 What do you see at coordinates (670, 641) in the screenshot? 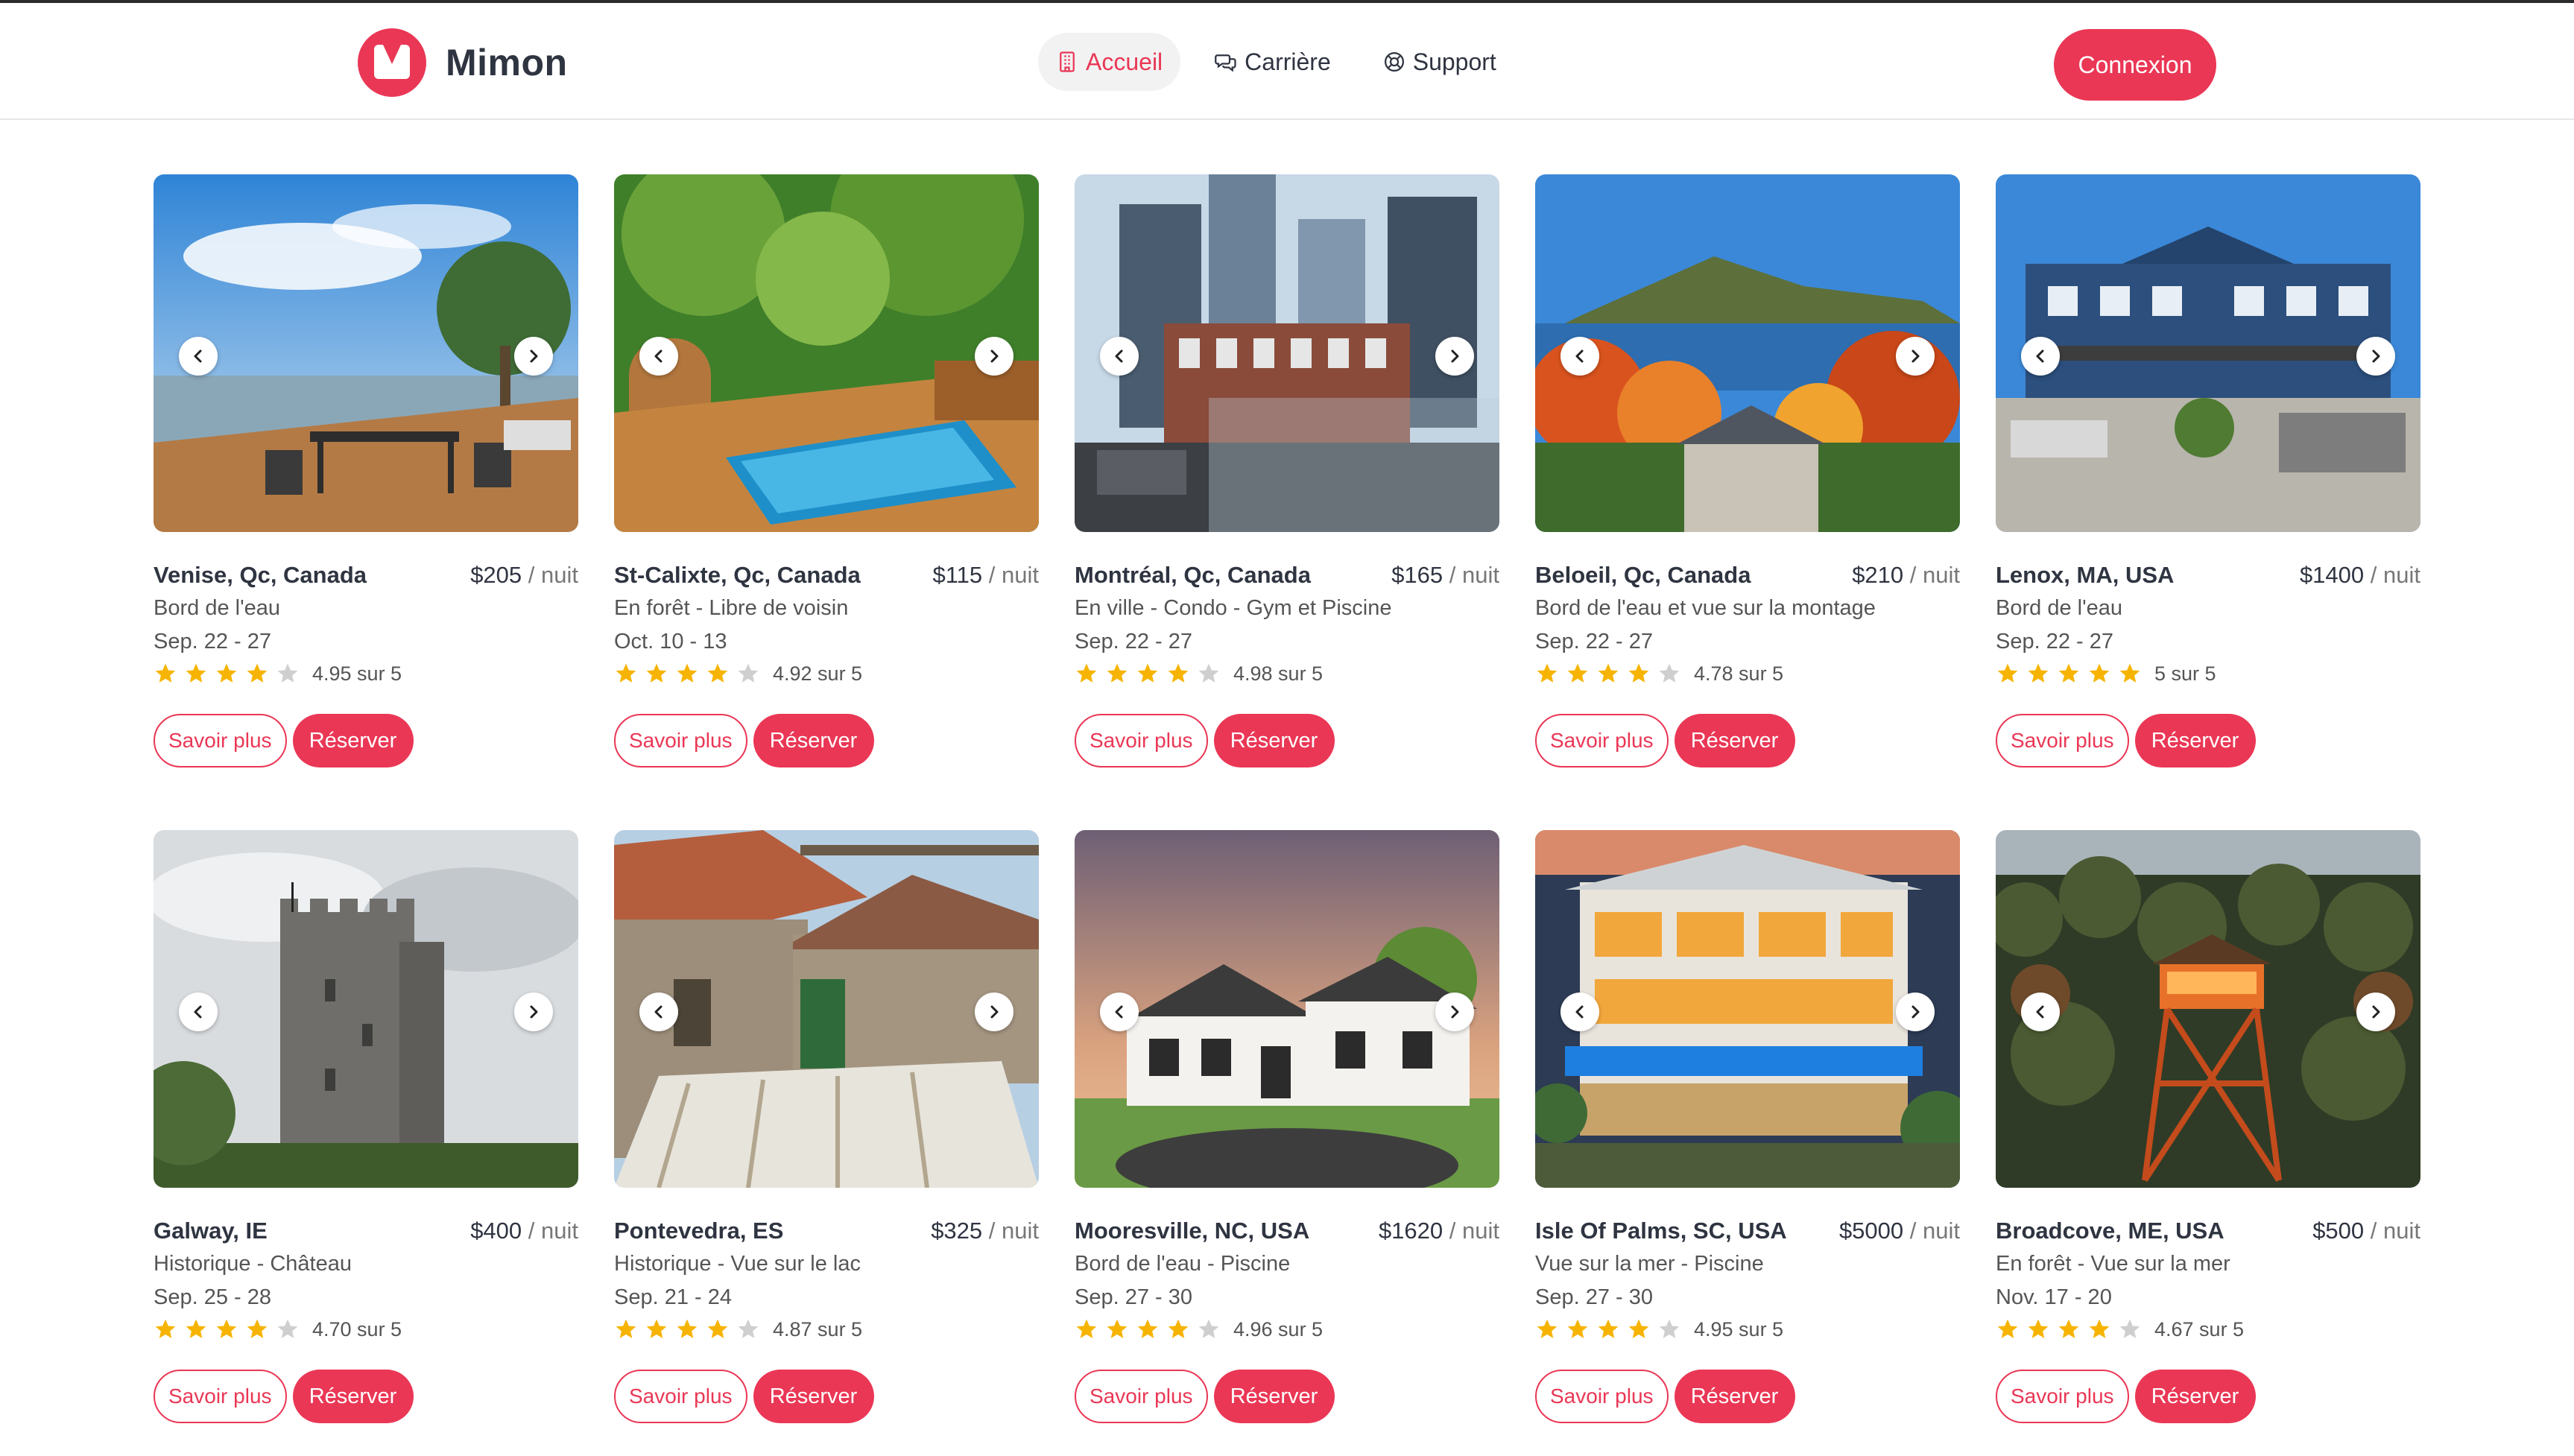
I see `listing-dates: Oct. 10 - 13` at bounding box center [670, 641].